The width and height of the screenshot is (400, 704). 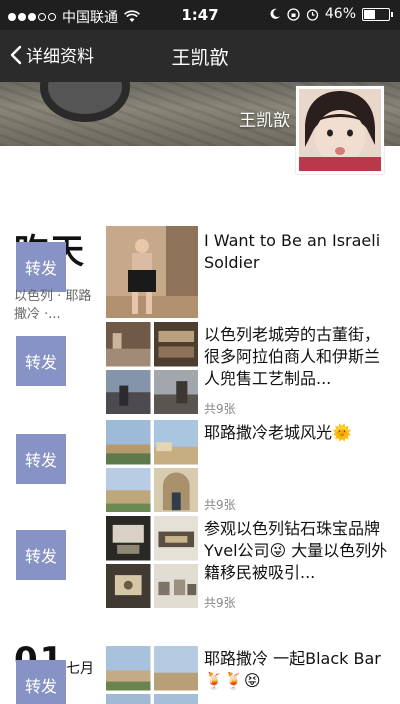 I want to click on avatar-image, so click(x=340, y=130).